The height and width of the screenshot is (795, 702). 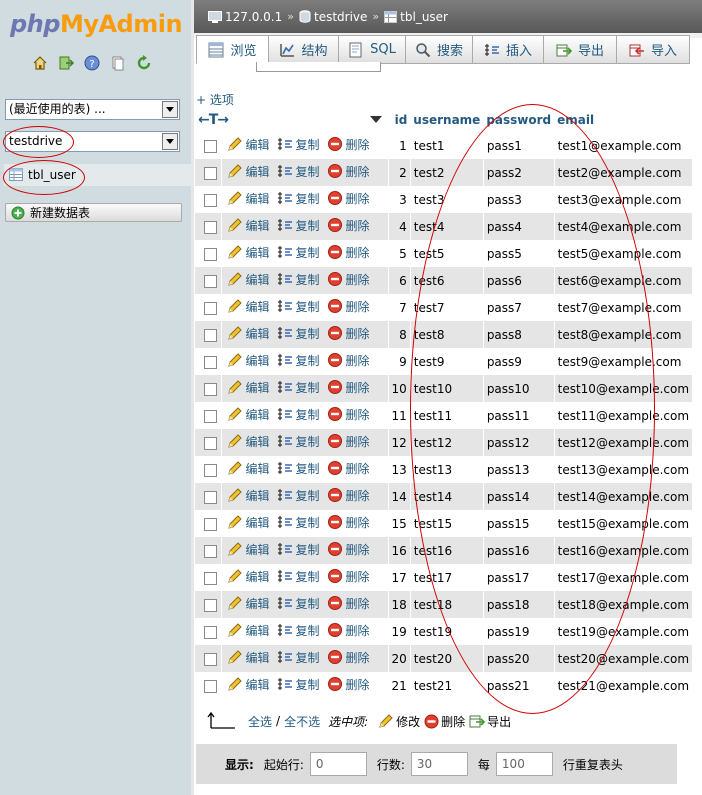 What do you see at coordinates (444, 145) in the screenshot?
I see `table-row: 编辑 复制 删除 1 test1 pass1 test1@example.com` at bounding box center [444, 145].